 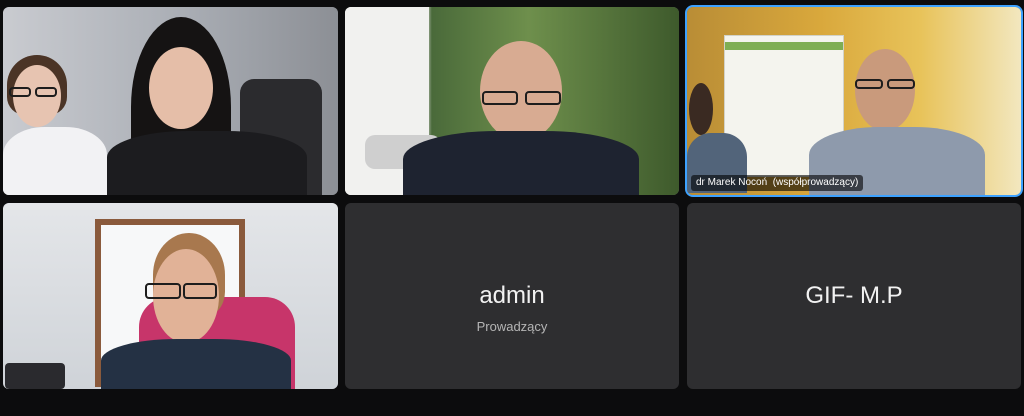 What do you see at coordinates (854, 101) in the screenshot?
I see `video-tile-participant-3: dr Marek Nocoń (współprowadzący)` at bounding box center [854, 101].